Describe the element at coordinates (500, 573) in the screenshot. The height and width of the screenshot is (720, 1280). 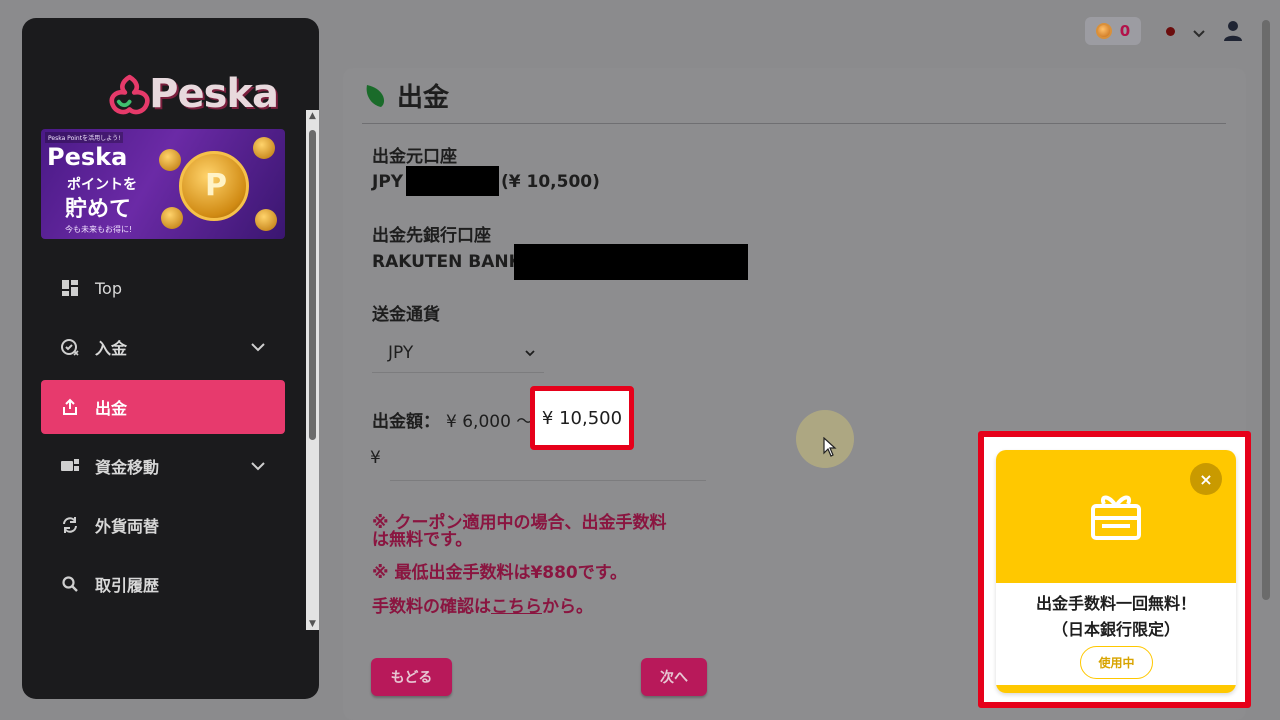
I see `min-fee-note: ※ 最低出金手数料は¥880です。` at that location.